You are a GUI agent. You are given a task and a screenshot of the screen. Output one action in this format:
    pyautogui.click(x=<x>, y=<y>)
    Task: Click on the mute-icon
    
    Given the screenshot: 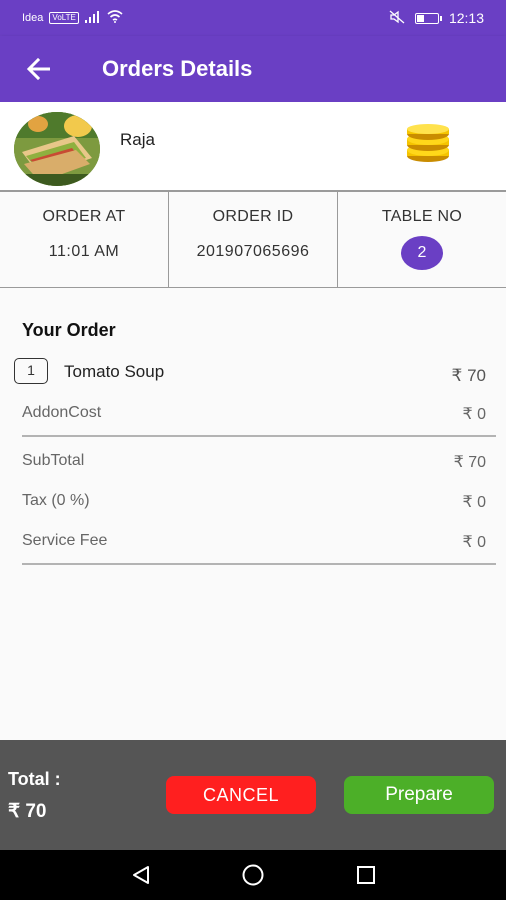 What is the action you would take?
    pyautogui.click(x=397, y=18)
    